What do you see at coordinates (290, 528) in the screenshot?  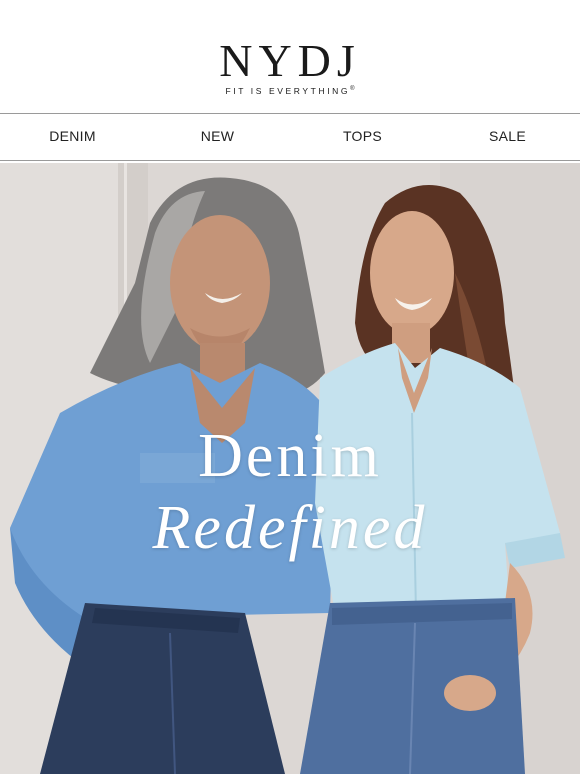 I see `hero-headline-line2: Redefined` at bounding box center [290, 528].